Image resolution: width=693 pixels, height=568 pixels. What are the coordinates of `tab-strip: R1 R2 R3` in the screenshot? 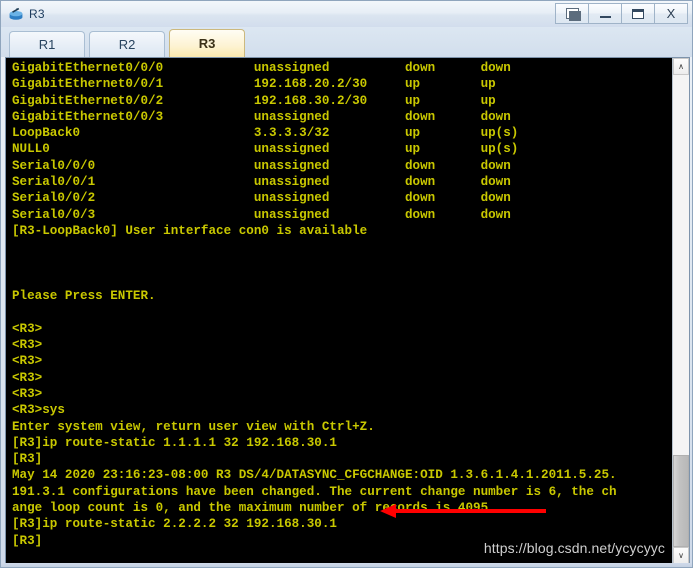 It's located at (346, 42).